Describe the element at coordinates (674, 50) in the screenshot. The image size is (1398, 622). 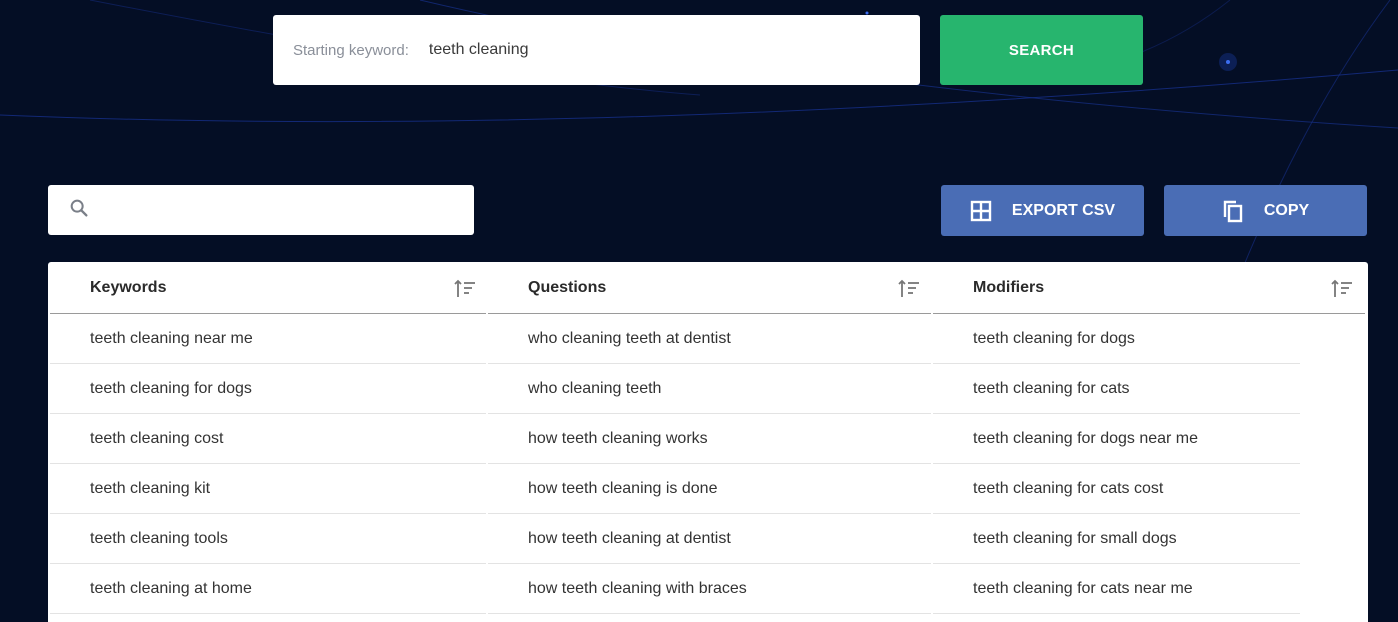
I see `keyword-input` at that location.